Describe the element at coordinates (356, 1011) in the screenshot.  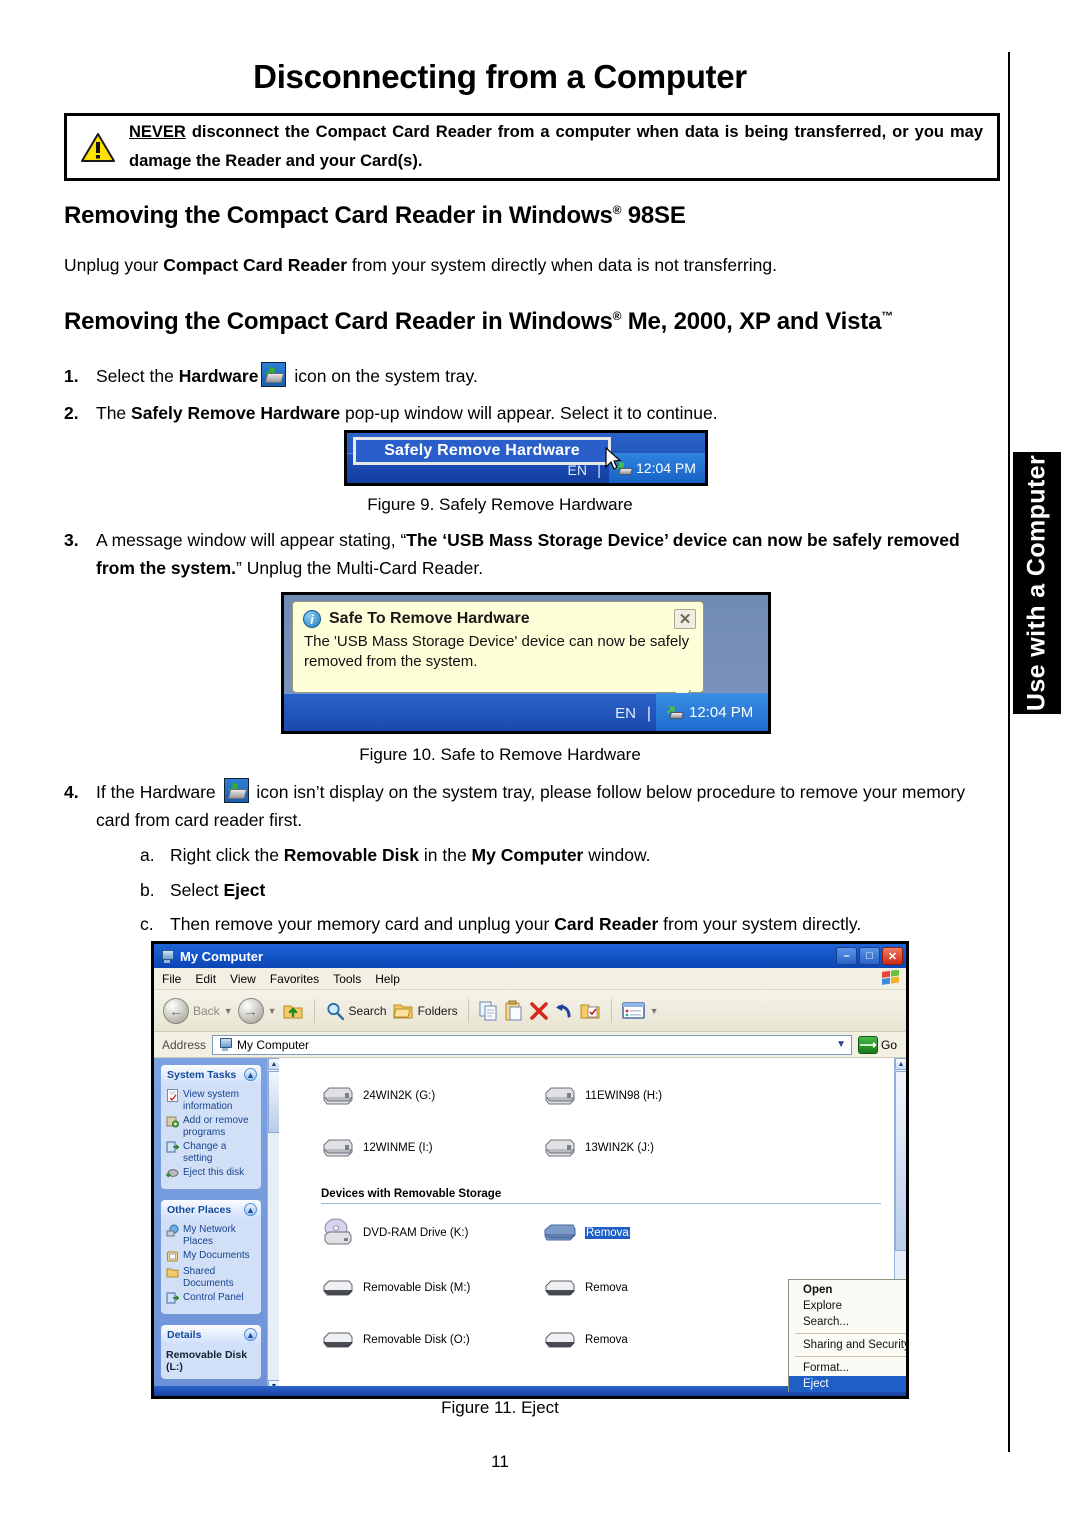
I see `search-button: Search` at that location.